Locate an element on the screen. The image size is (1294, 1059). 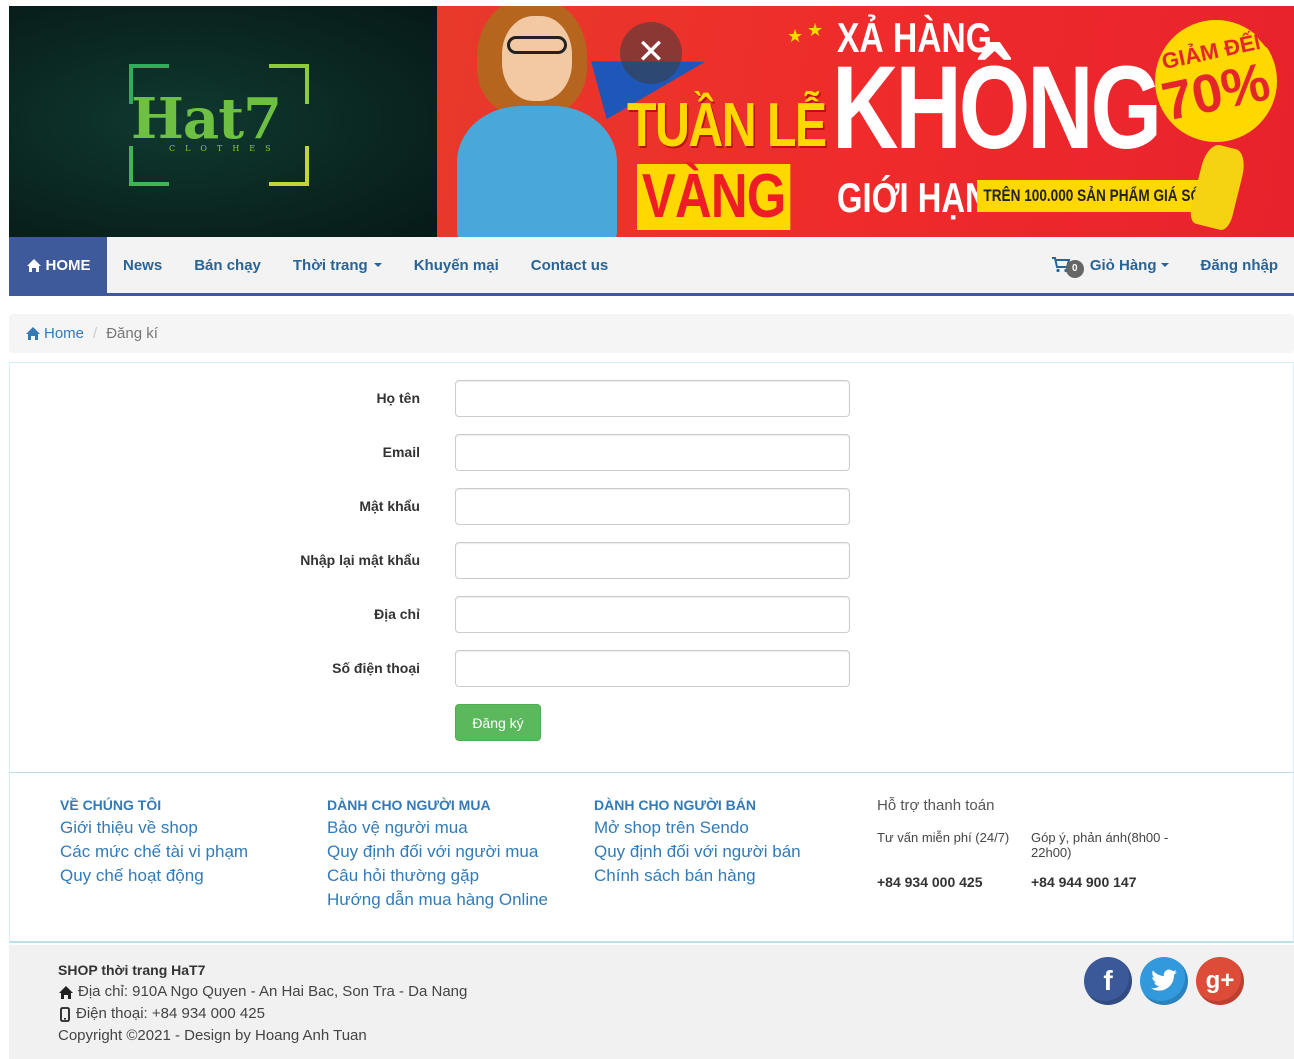
form-row-password: Mật khẩu is located at coordinates (651, 507).